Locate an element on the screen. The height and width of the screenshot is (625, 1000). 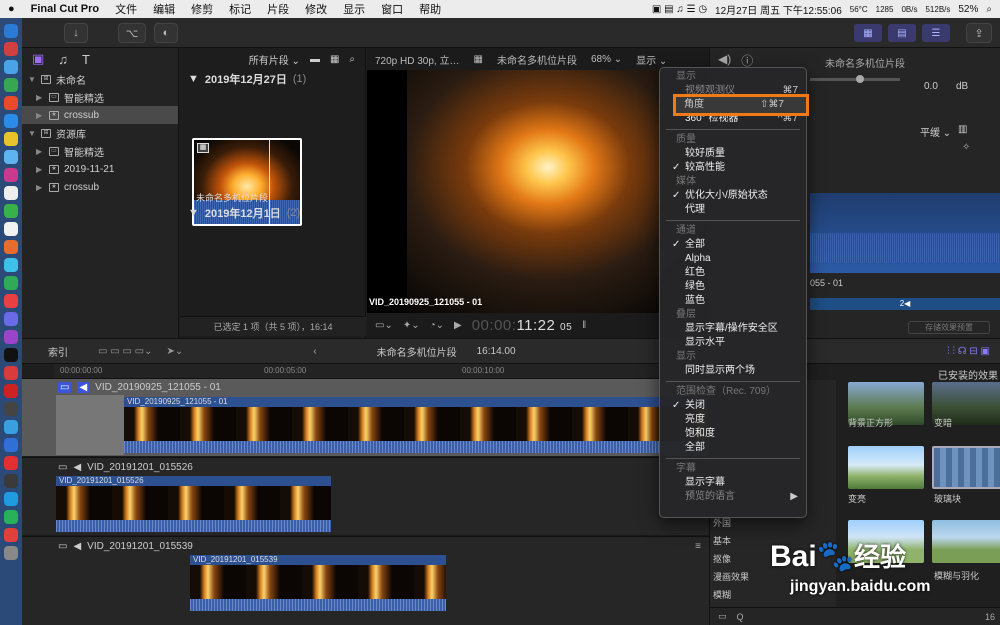
datetime: 12月27日 周五 下午12:55:06 is located at coordinates (778, 9).